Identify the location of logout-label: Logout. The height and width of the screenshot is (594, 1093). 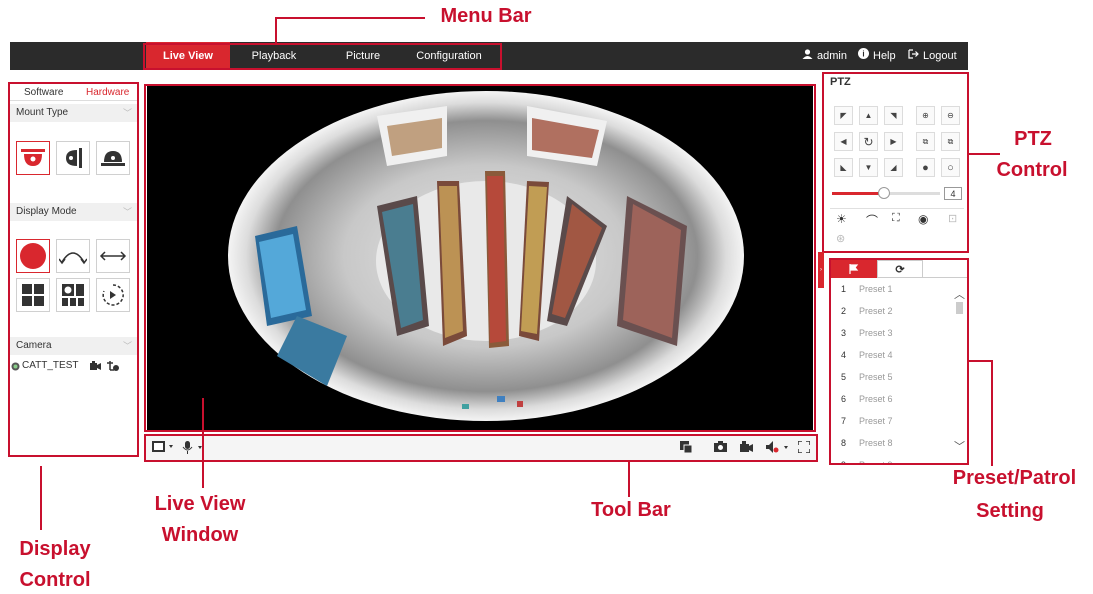
(940, 56).